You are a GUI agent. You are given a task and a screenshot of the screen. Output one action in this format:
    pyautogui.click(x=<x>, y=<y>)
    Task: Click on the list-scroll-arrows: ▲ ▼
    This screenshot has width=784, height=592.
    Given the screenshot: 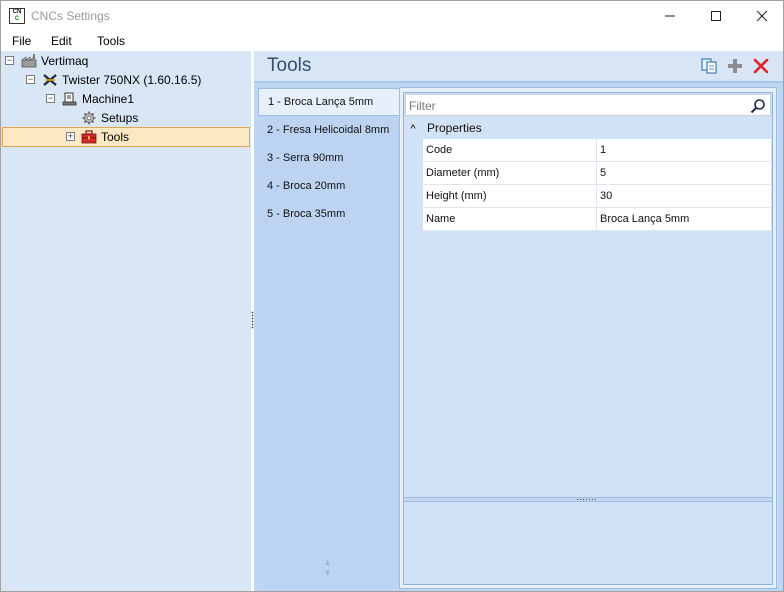 What is the action you would take?
    pyautogui.click(x=327, y=568)
    